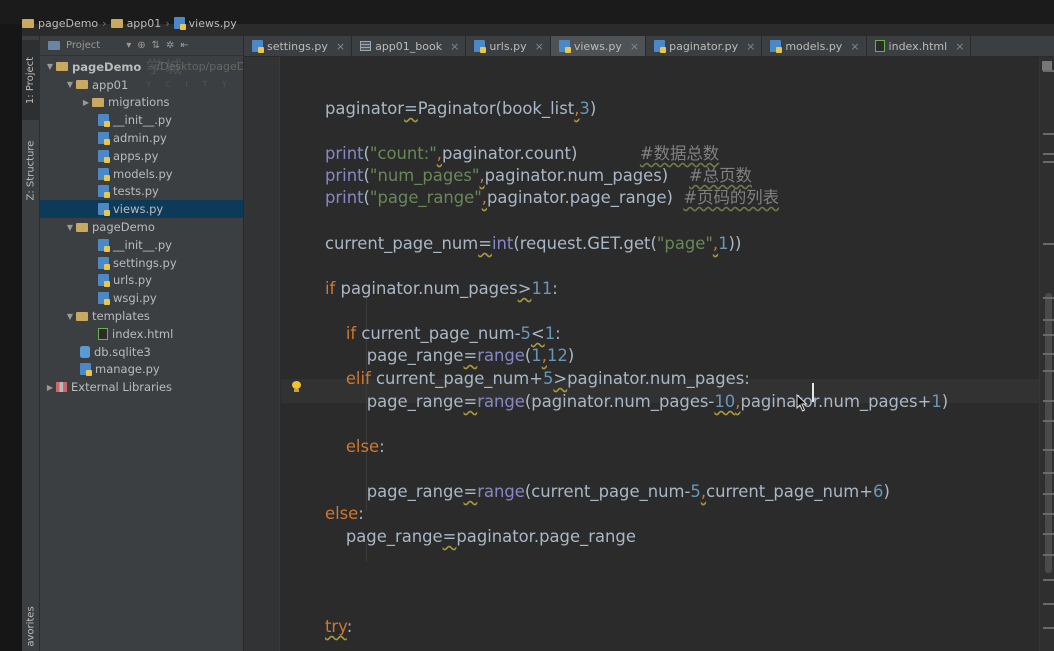 The height and width of the screenshot is (651, 1054). Describe the element at coordinates (141, 370) in the screenshot. I see `tree-item: manage.py` at that location.